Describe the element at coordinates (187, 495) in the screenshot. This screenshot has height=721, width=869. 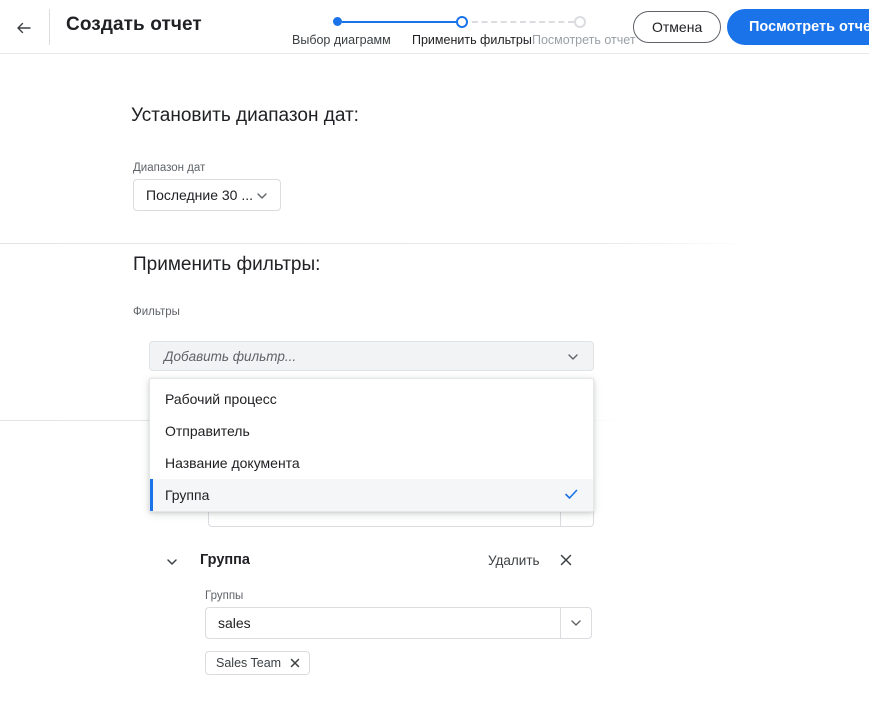
I see `dropdown-option-label: Группа` at that location.